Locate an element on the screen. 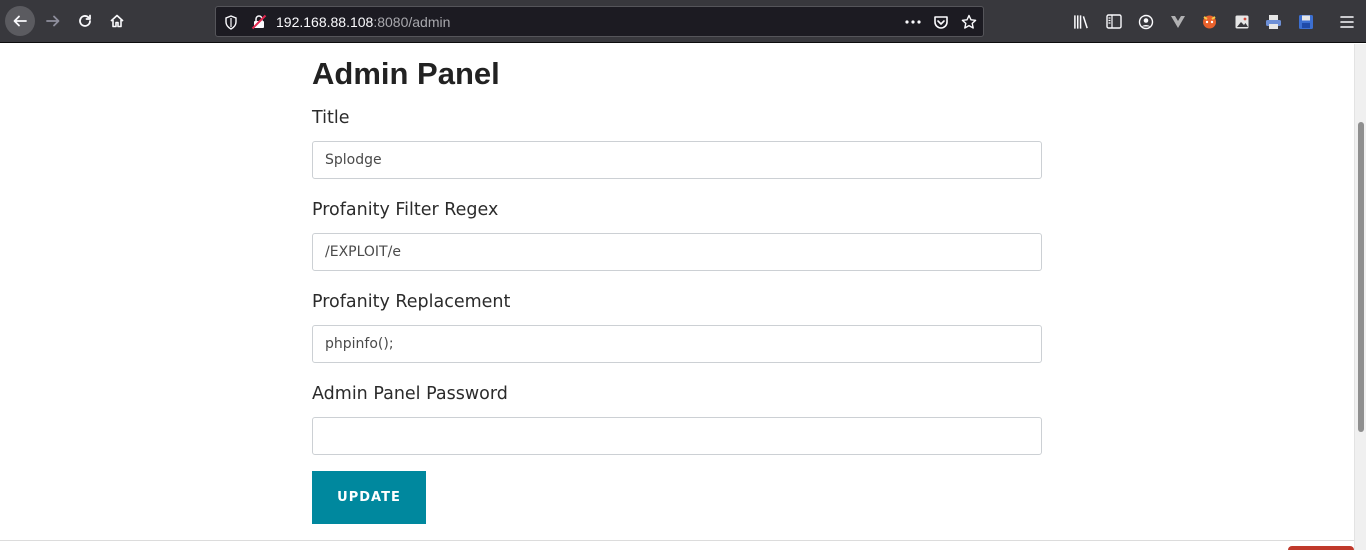 This screenshot has height=550, width=1366. browser-toolbar: 192.168.88.108:8080/admin is located at coordinates (683, 21).